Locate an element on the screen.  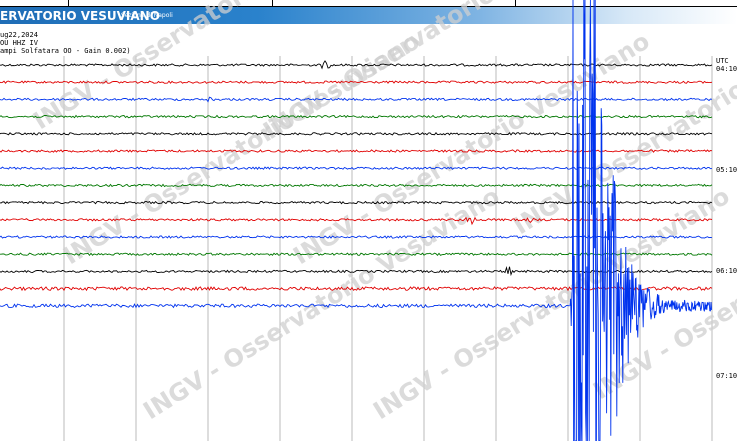
time-label-0710: 07:10 is located at coordinates (726, 376).